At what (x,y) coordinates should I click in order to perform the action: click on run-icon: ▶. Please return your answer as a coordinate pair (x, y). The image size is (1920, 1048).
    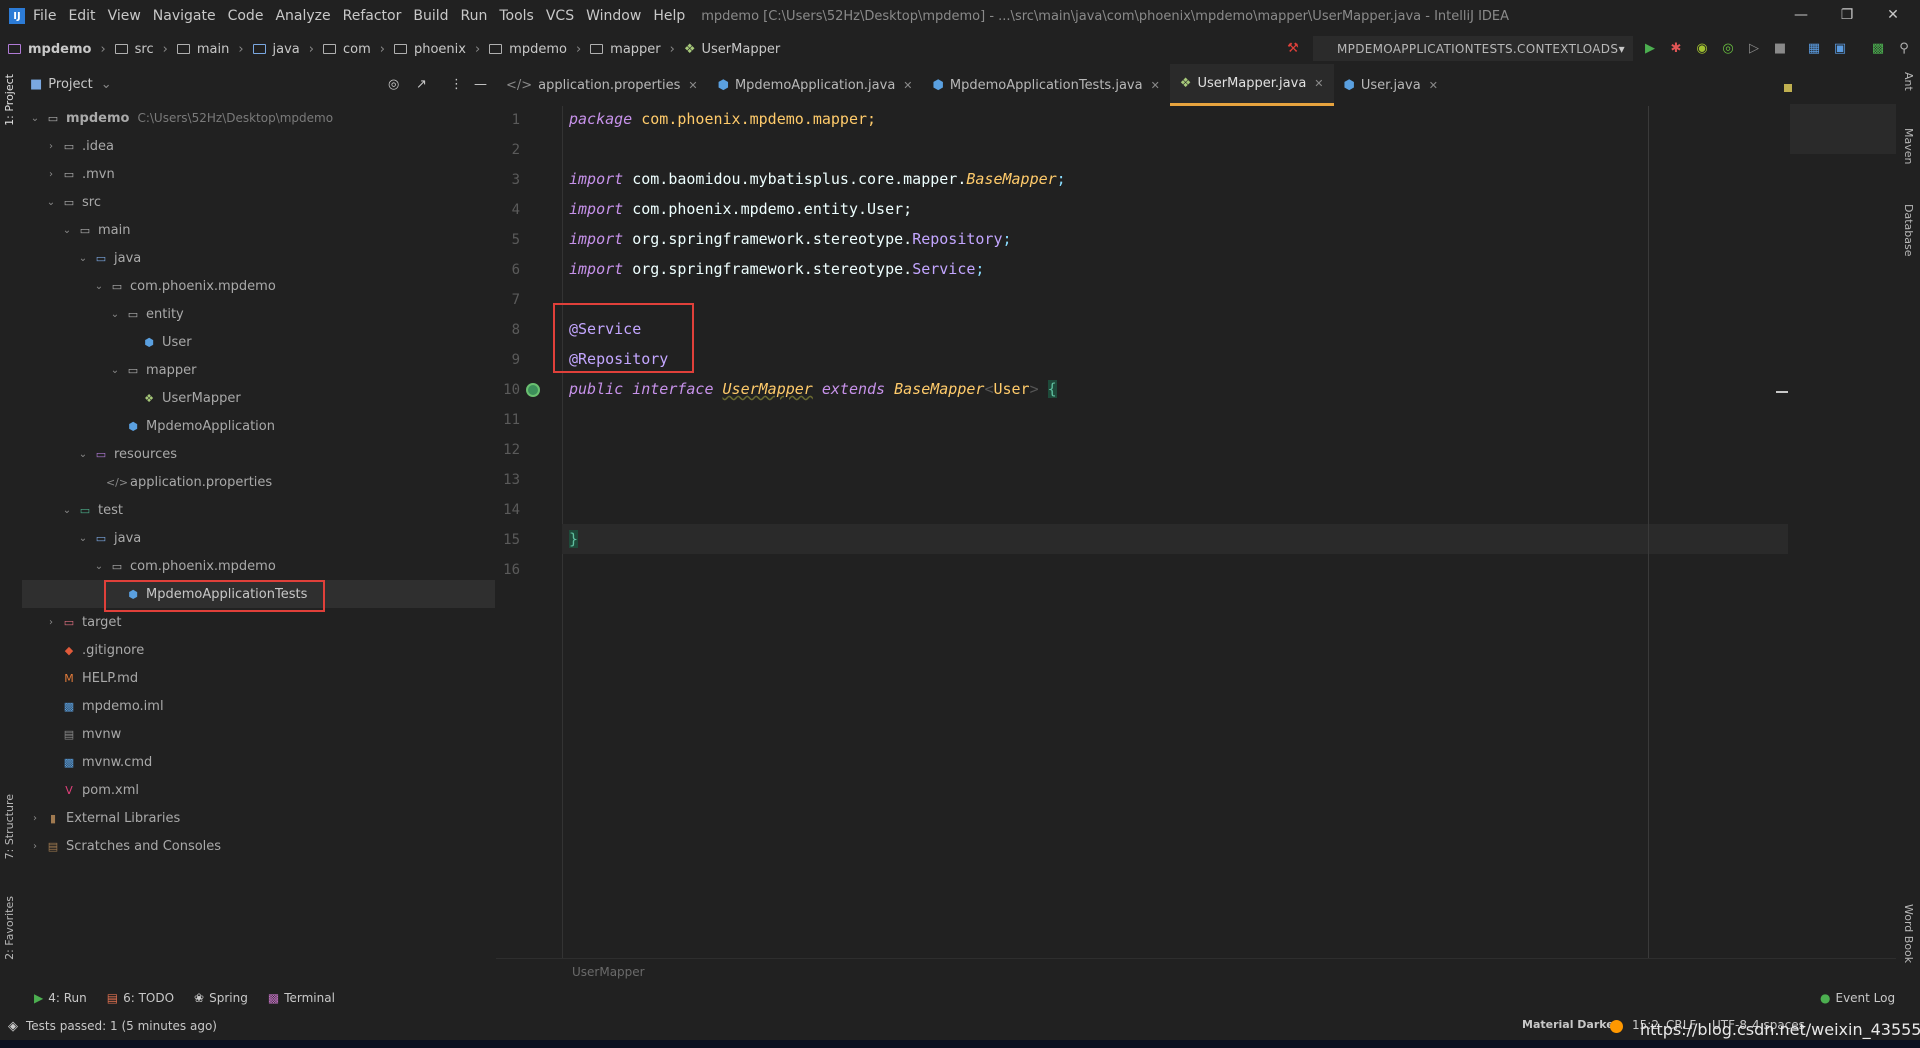
    Looking at the image, I should click on (1650, 48).